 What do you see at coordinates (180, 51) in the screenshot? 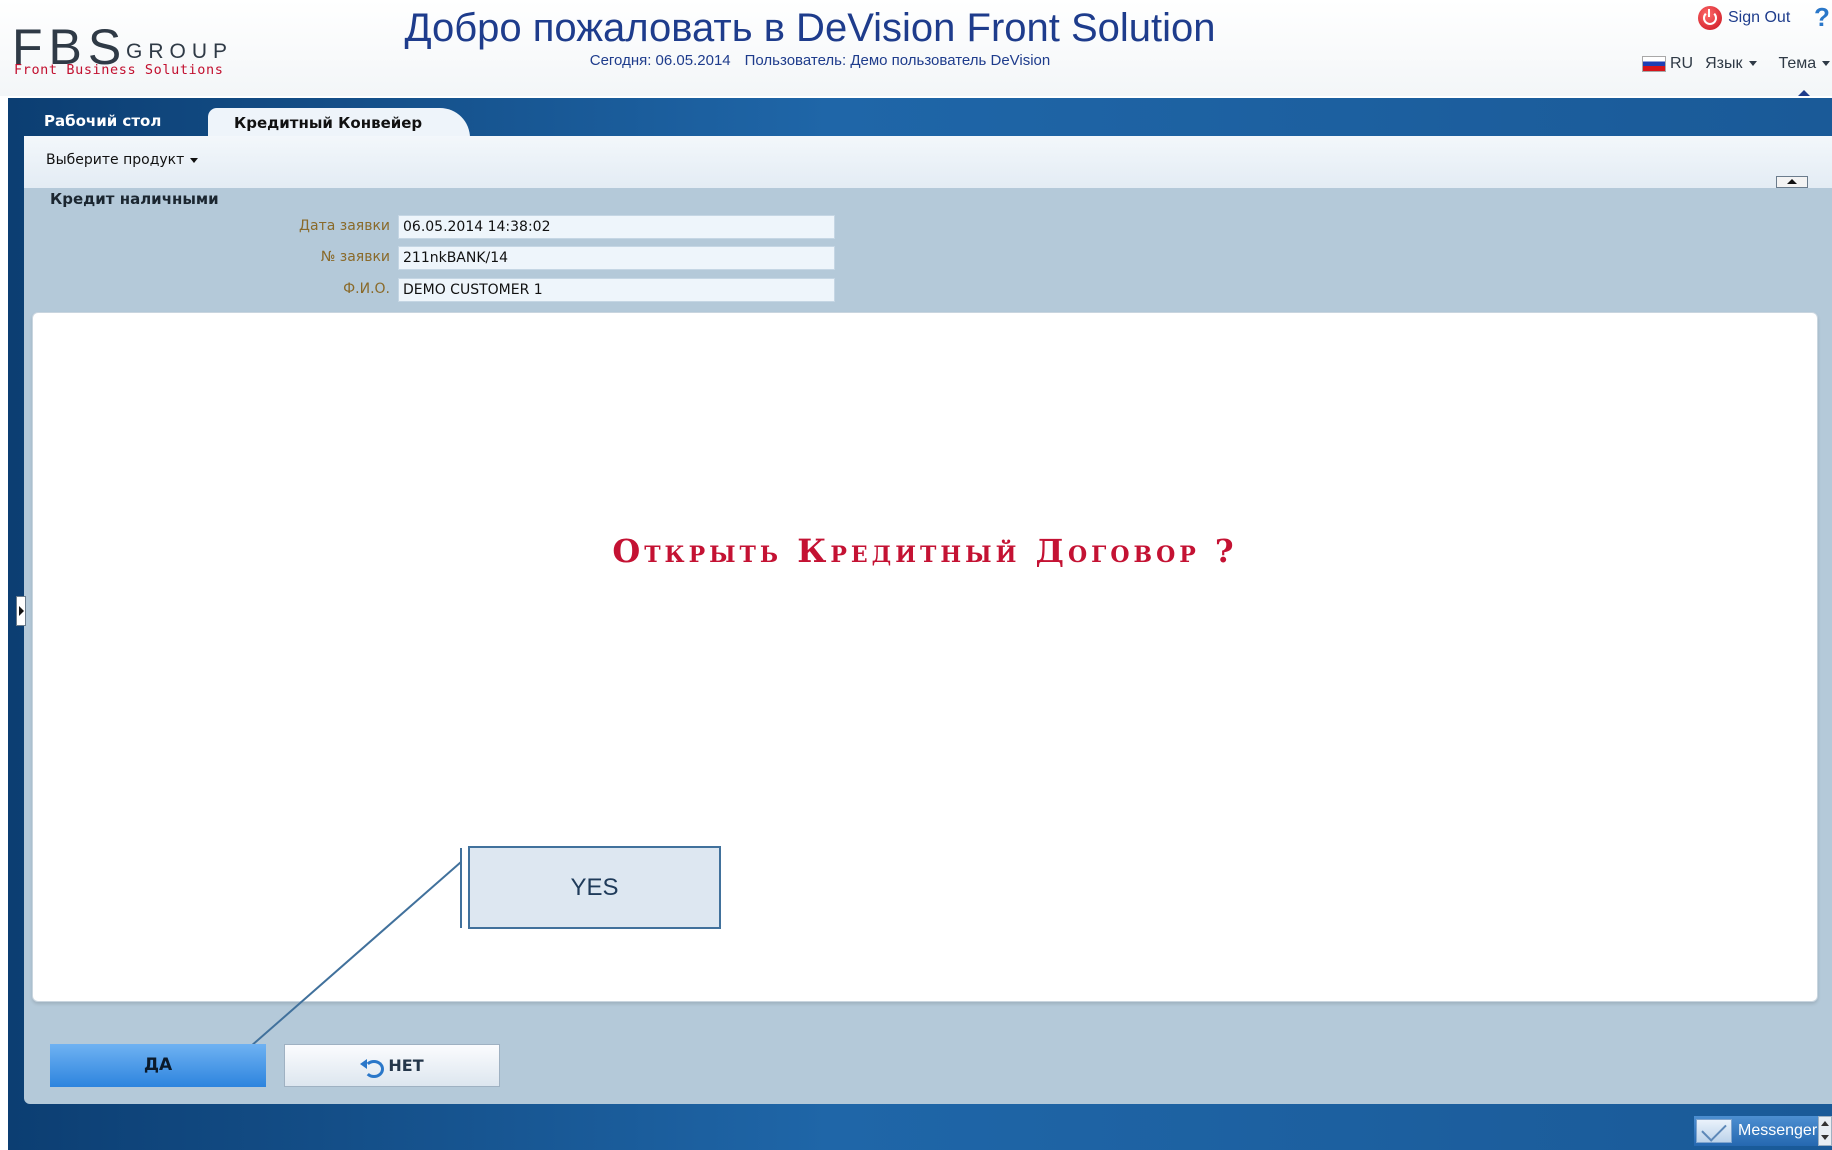
I see `logo-group: GROUP` at bounding box center [180, 51].